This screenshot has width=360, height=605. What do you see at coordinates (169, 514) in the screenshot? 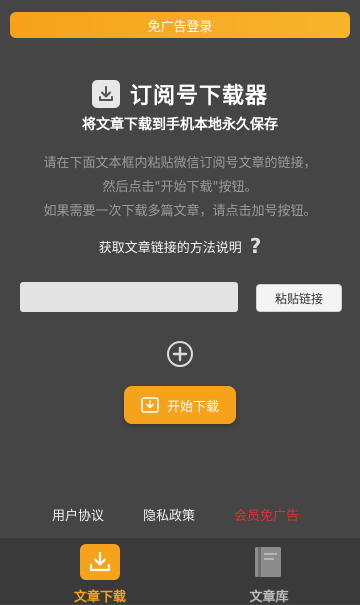
I see `privacy-policy-link: 隐私政策` at bounding box center [169, 514].